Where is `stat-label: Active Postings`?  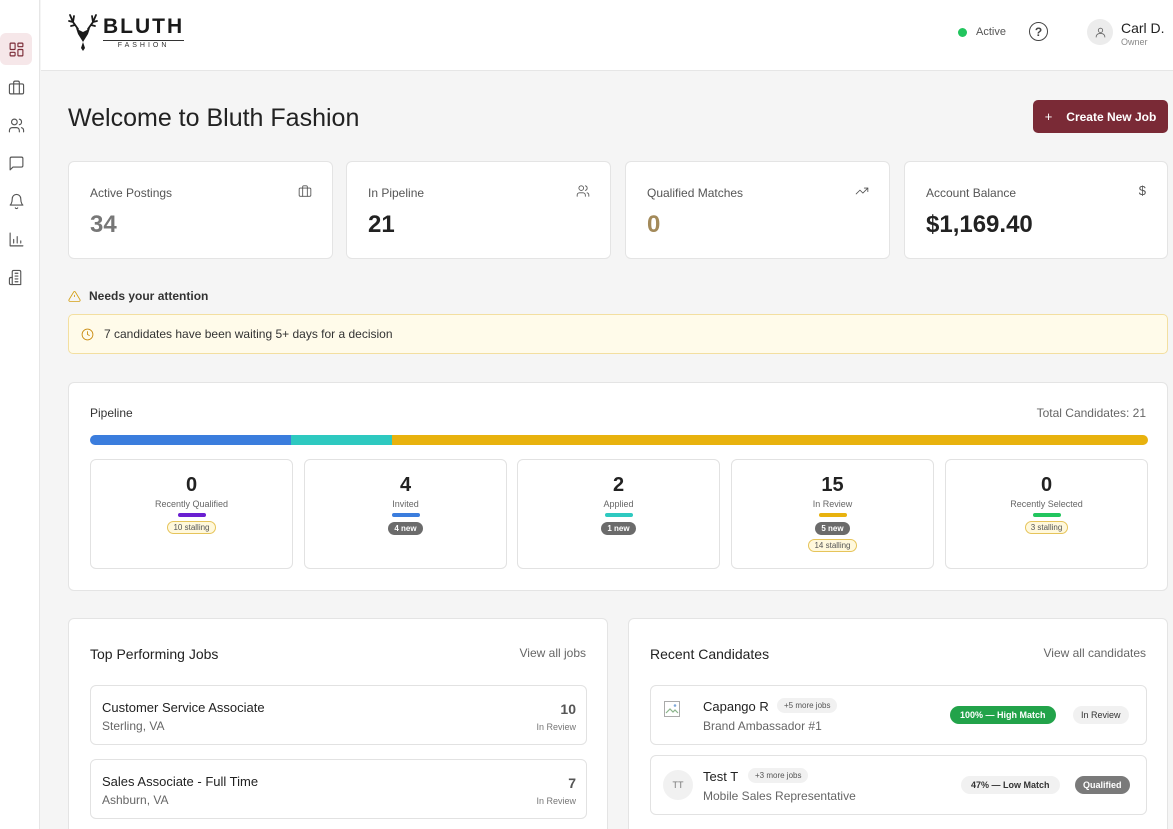 stat-label: Active Postings is located at coordinates (131, 193).